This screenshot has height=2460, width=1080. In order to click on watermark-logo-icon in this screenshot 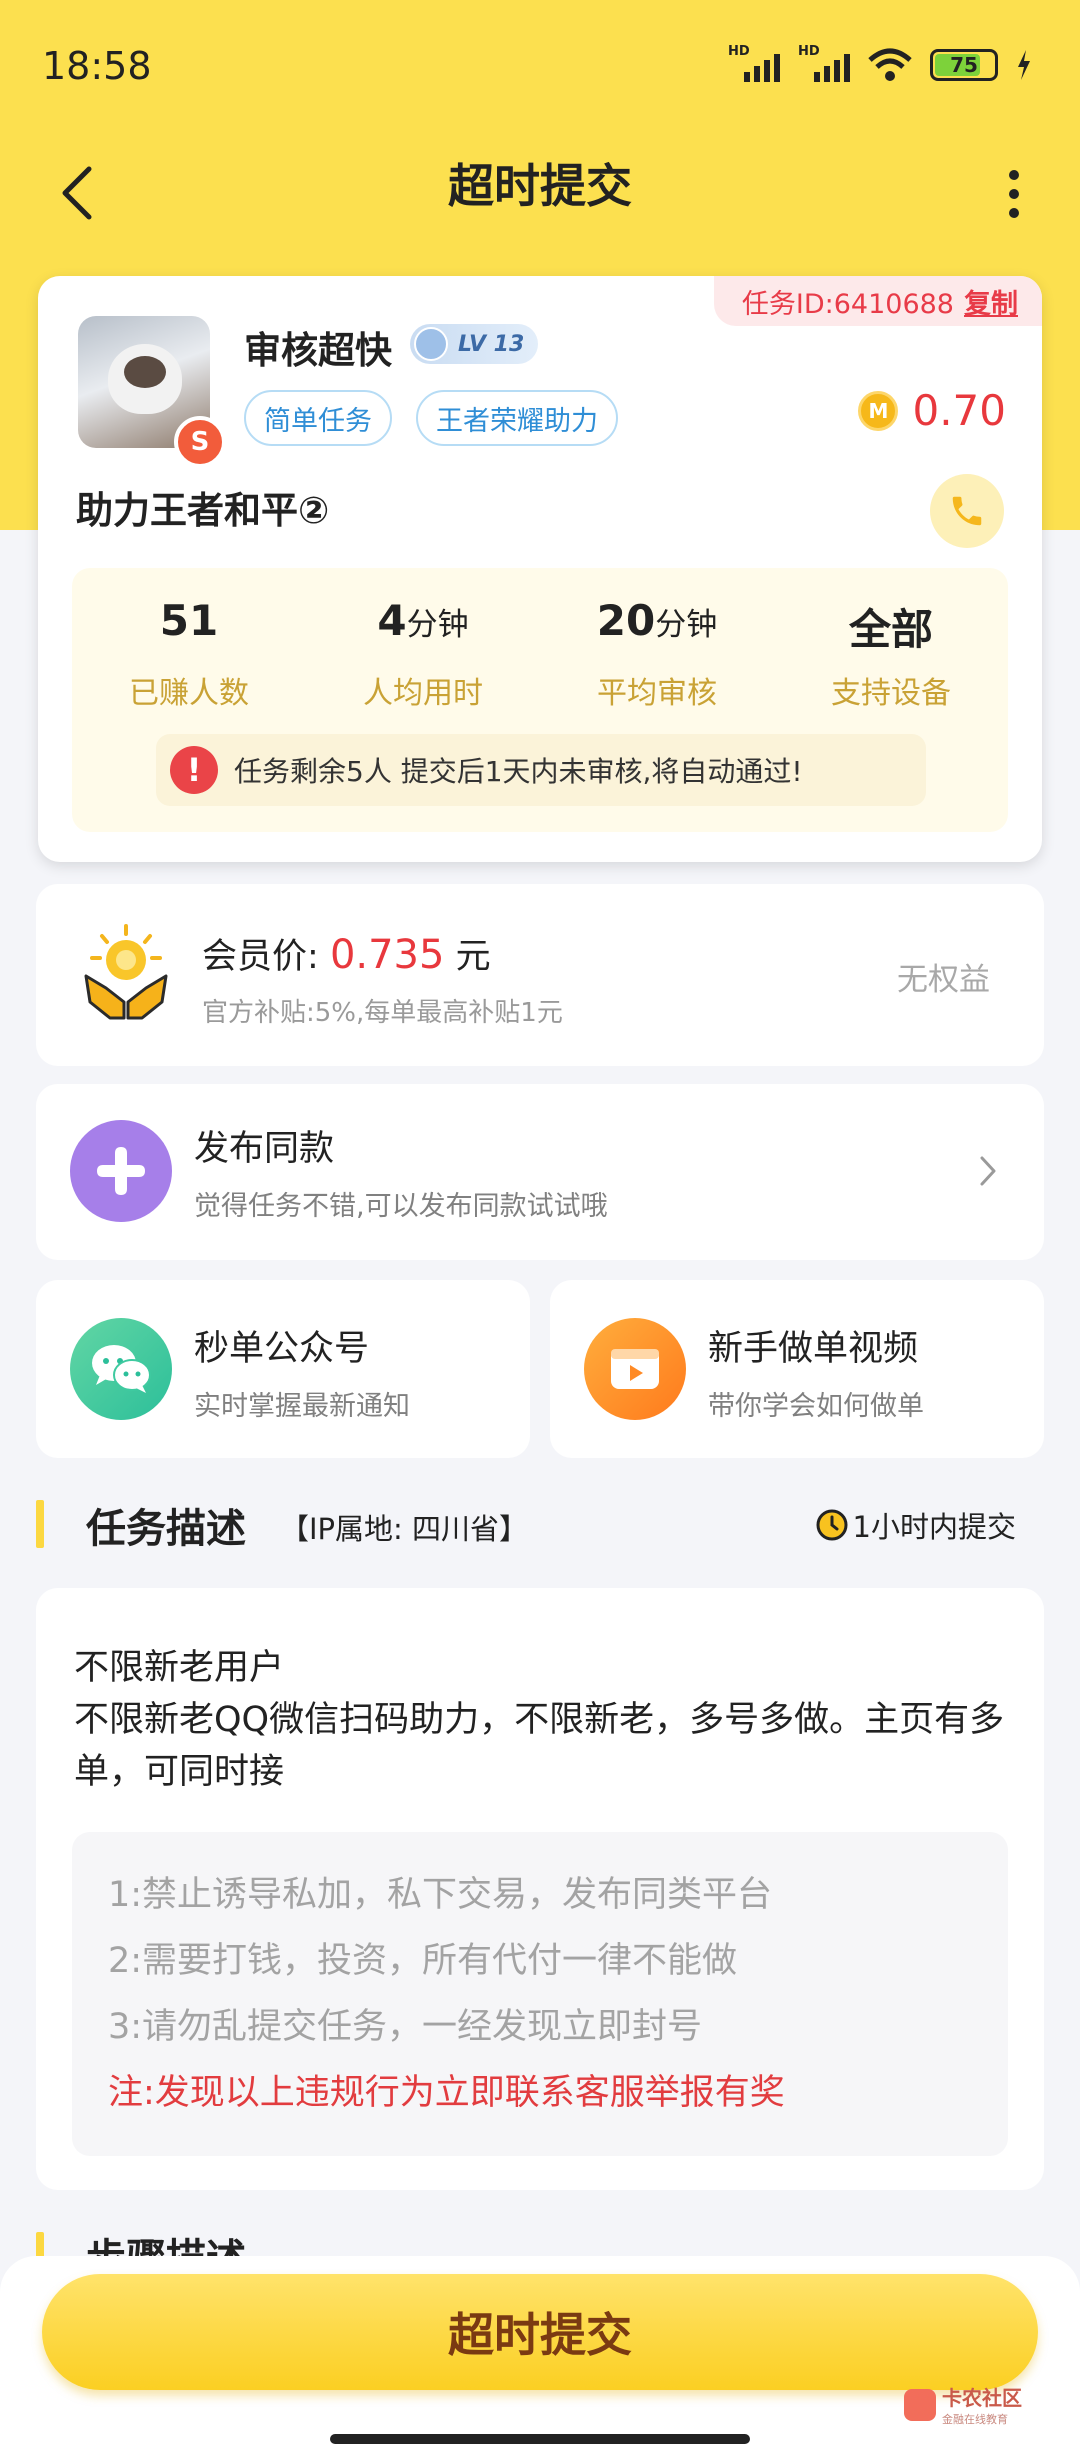, I will do `click(920, 2404)`.